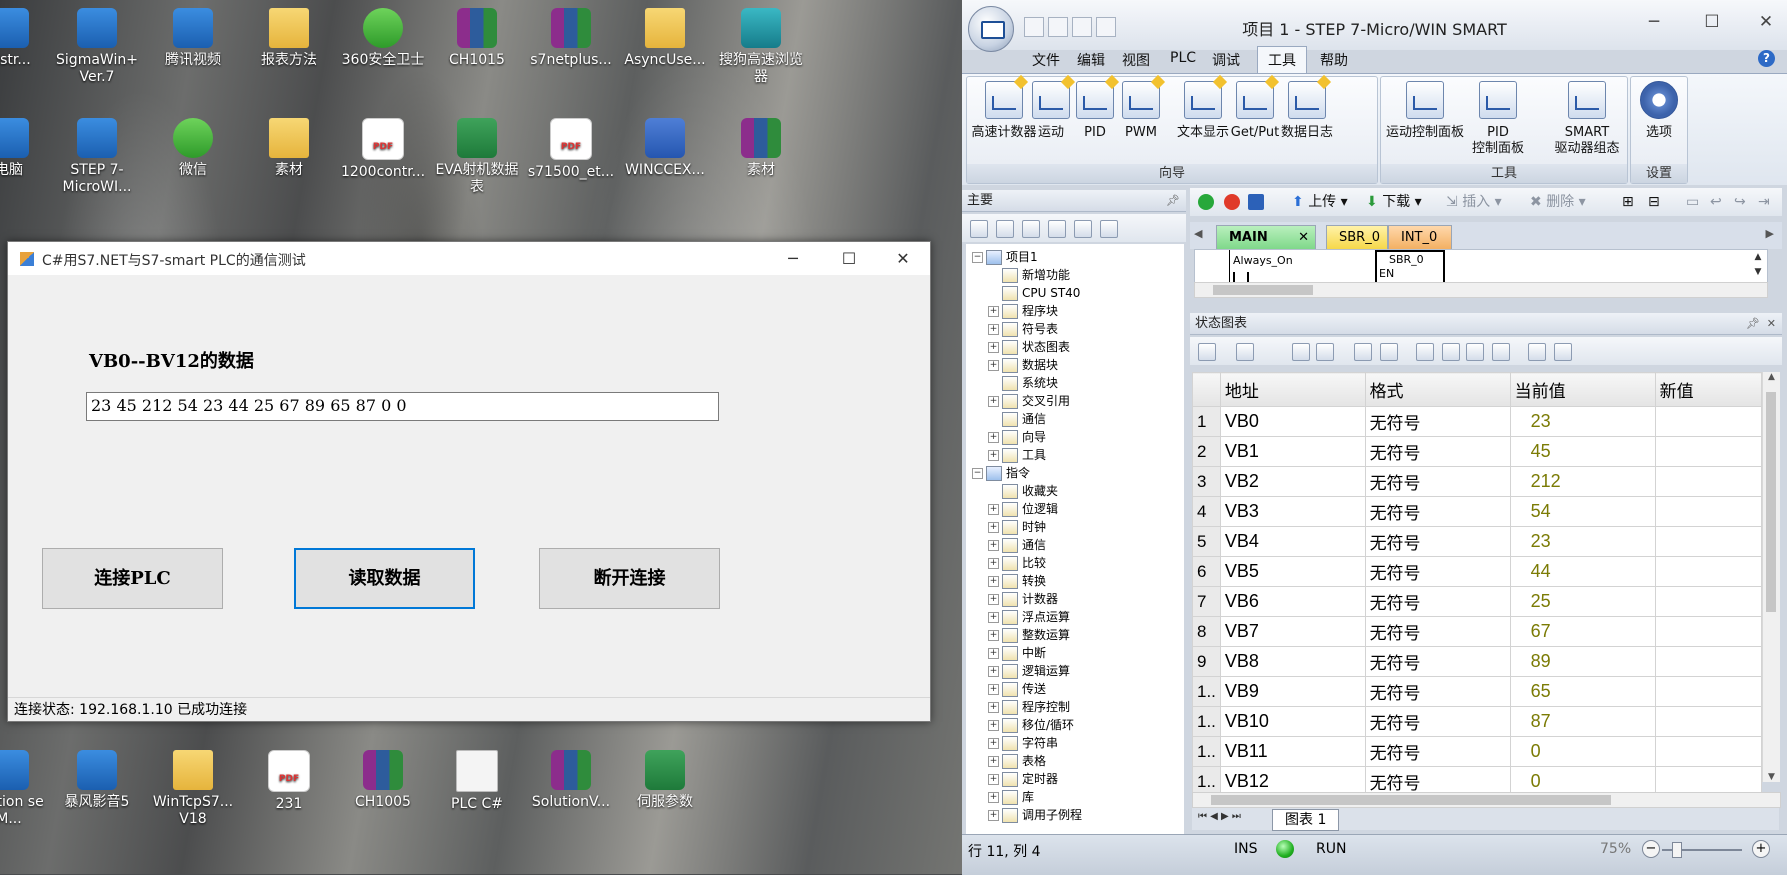 This screenshot has width=1787, height=875. Describe the element at coordinates (1075, 653) in the screenshot. I see `tree-node: + 中断` at that location.